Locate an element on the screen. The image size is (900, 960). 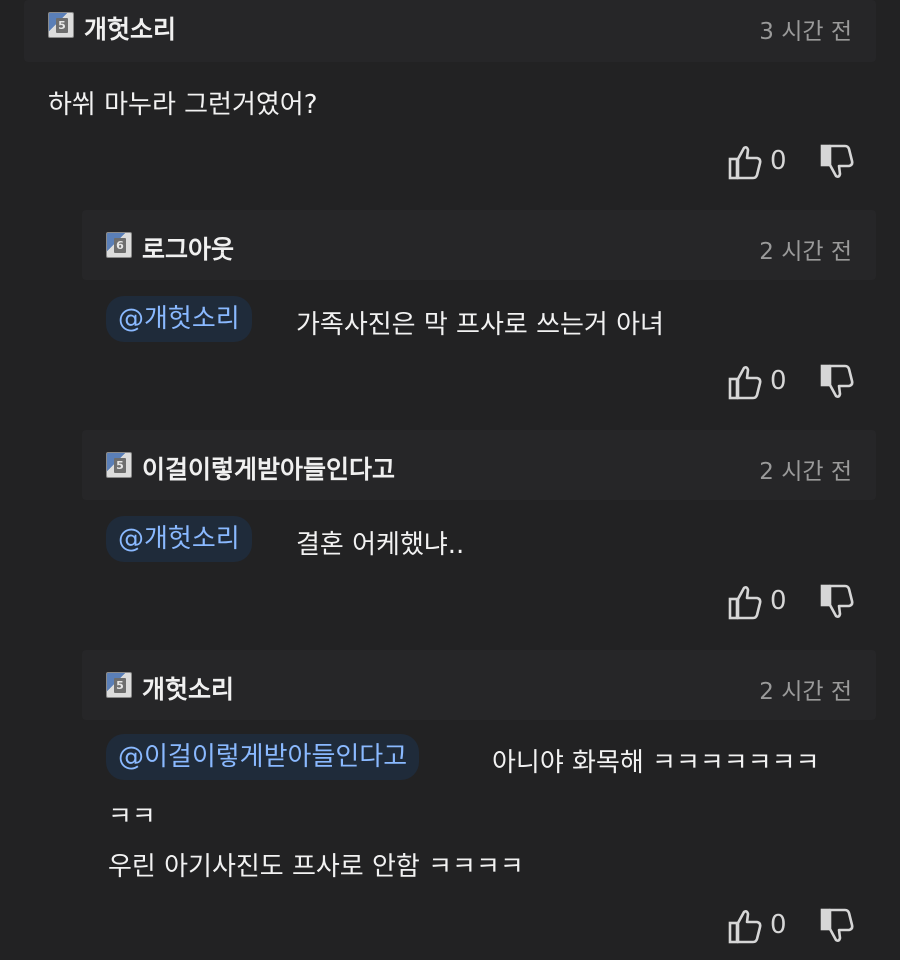
comment-header: 5 이걸이렇게받아들인다고 2 시간 전 is located at coordinates (479, 465).